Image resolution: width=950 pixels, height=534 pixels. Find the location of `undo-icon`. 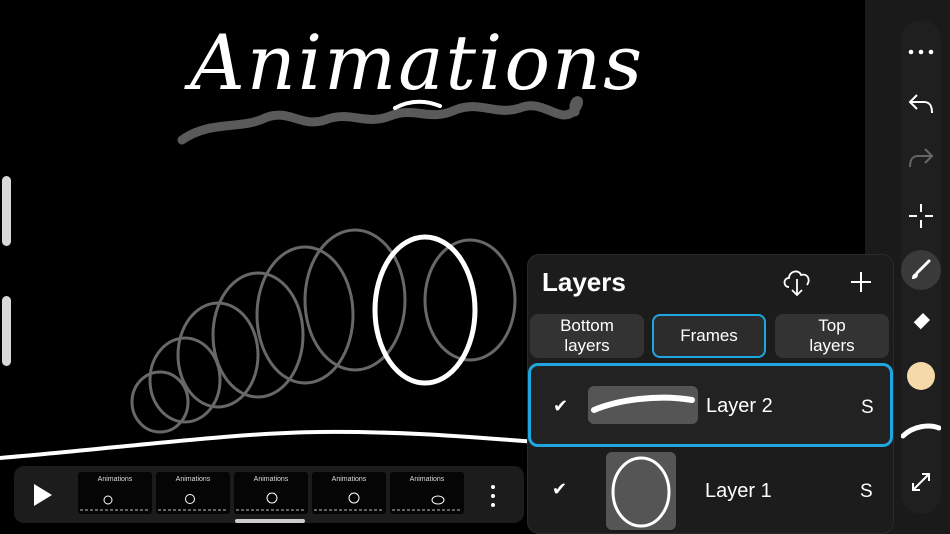

undo-icon is located at coordinates (921, 104).